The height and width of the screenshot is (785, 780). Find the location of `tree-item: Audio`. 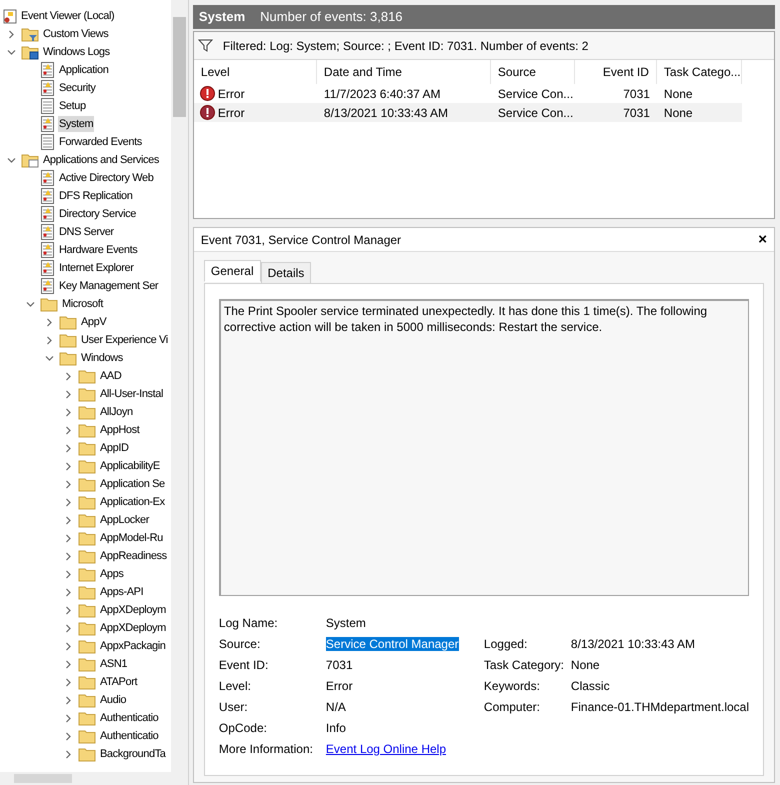

tree-item: Audio is located at coordinates (113, 700).